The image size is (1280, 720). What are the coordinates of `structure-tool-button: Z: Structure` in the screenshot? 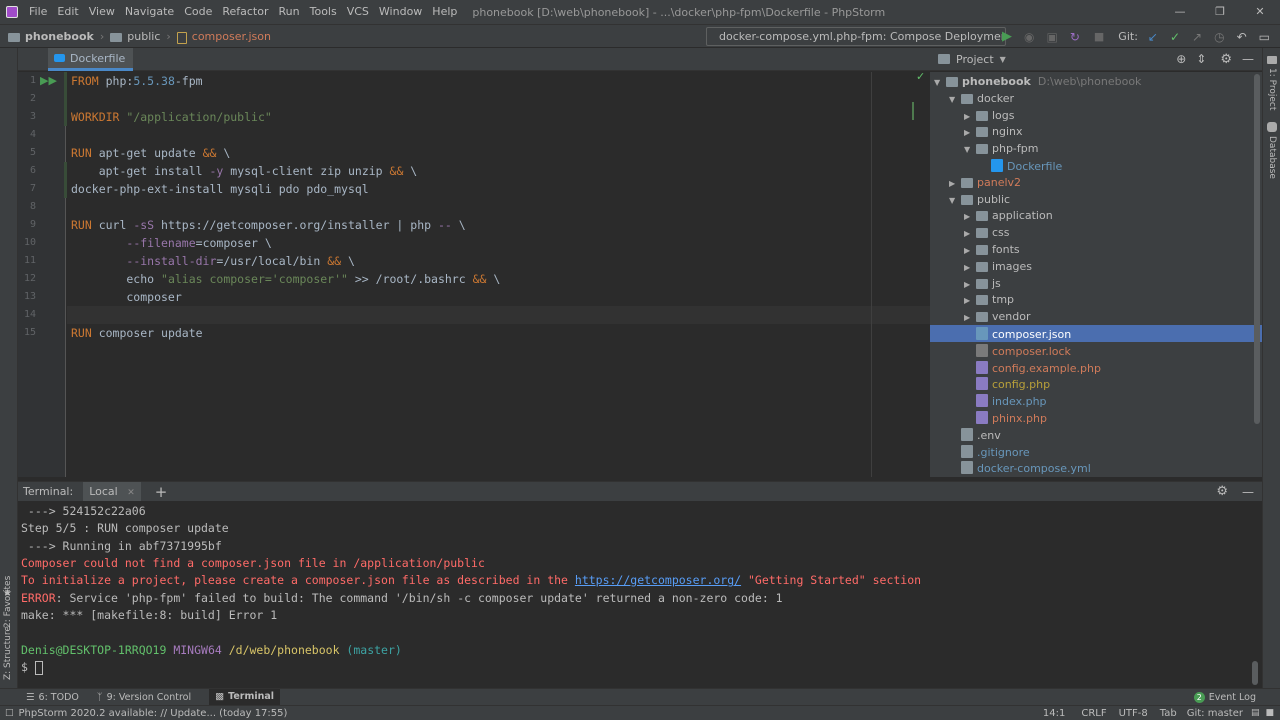 It's located at (8, 653).